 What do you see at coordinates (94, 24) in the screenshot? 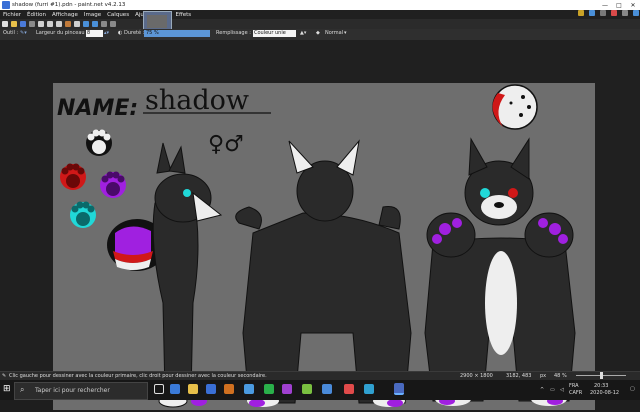
I see `redo-icon` at bounding box center [94, 24].